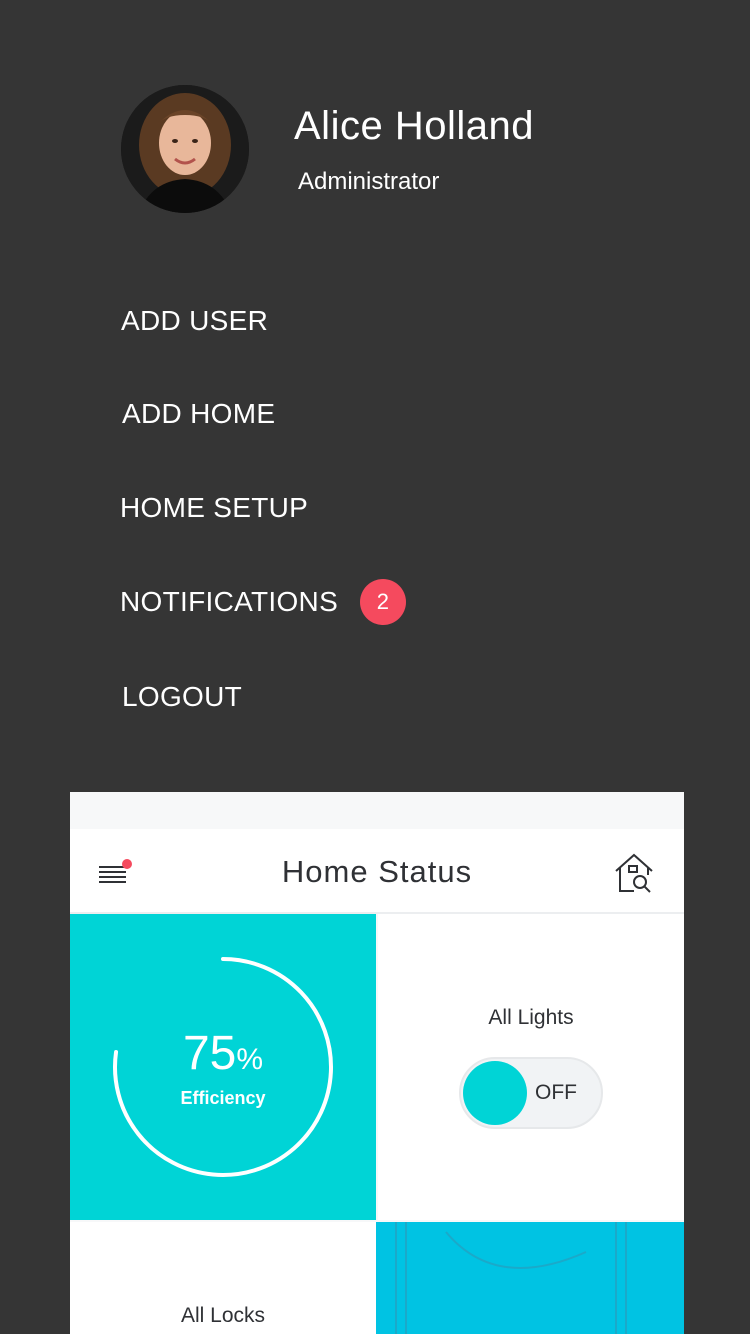 This screenshot has width=750, height=1334. What do you see at coordinates (229, 601) in the screenshot?
I see `menu-item-label: NOTIFICATIONS` at bounding box center [229, 601].